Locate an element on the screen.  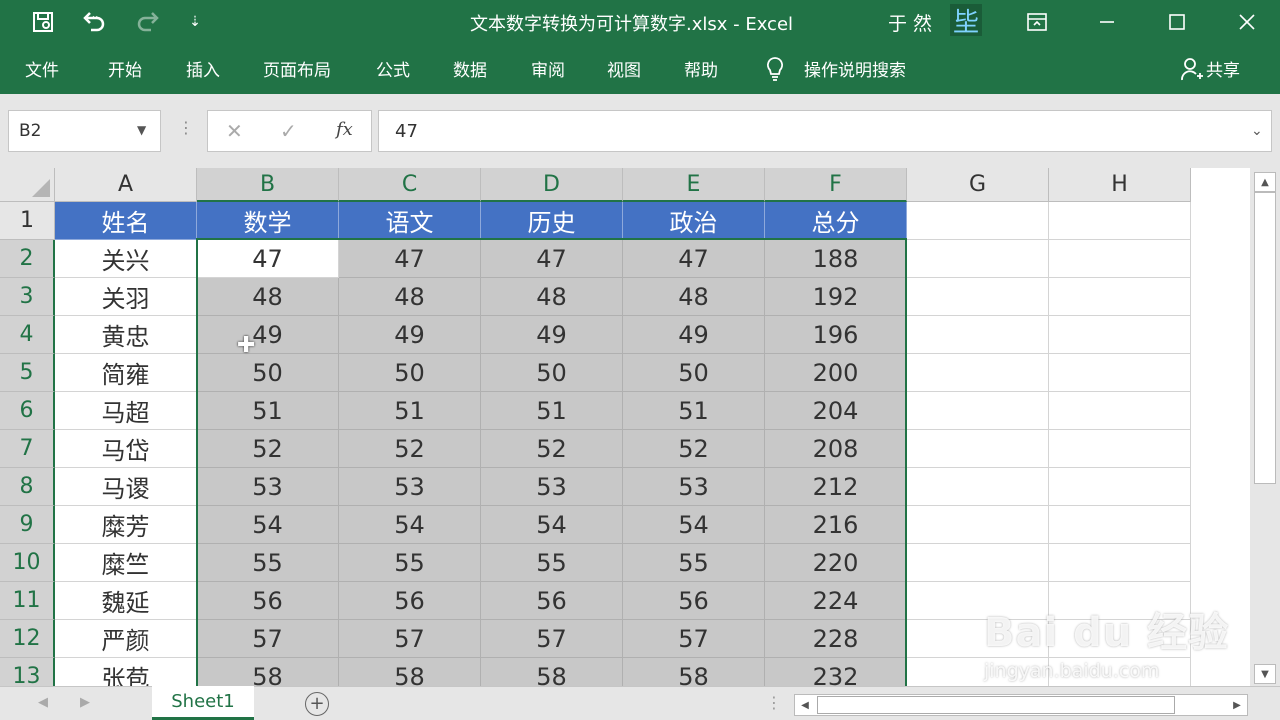
column-header-e: E is located at coordinates (694, 185).